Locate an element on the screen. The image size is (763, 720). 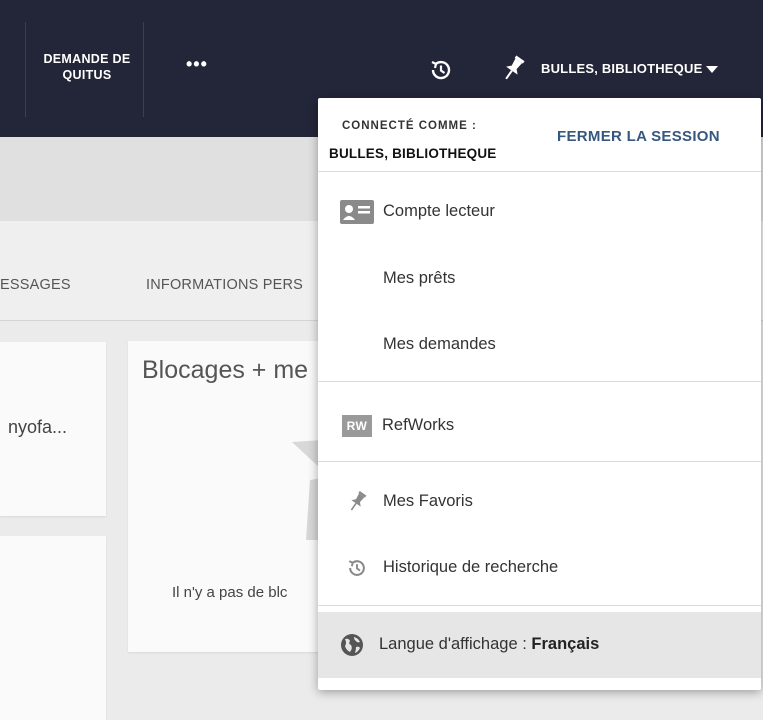
language-setting: Langue d'affichage : Français is located at coordinates (489, 644).